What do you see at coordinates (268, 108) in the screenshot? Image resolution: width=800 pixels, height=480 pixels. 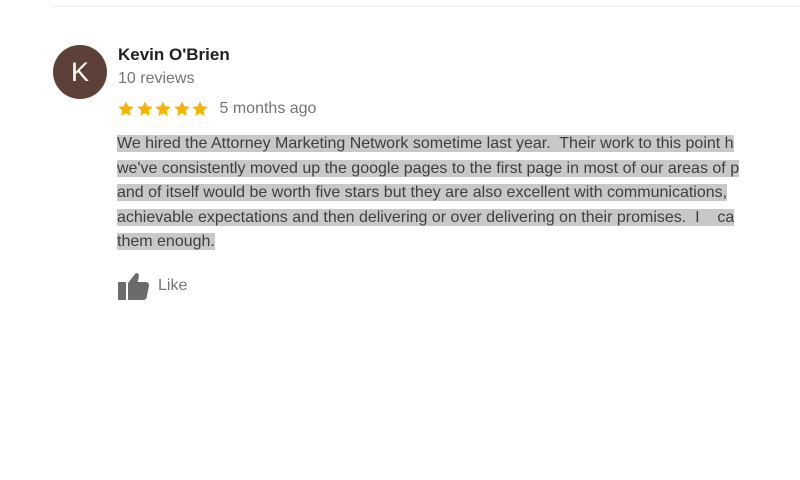 I see `review-date: 5 months ago` at bounding box center [268, 108].